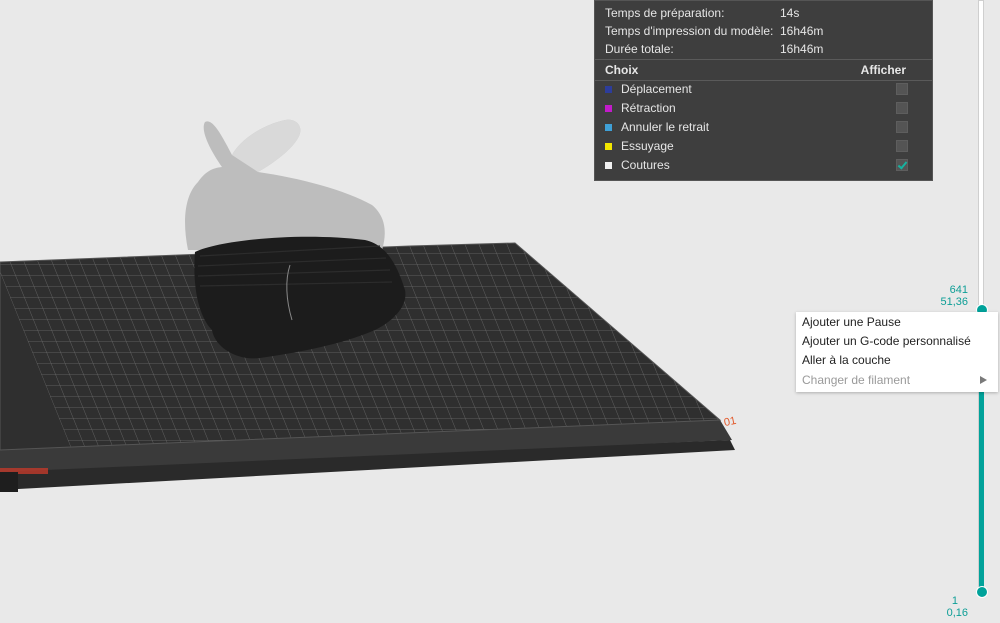 The height and width of the screenshot is (623, 1000). Describe the element at coordinates (957, 613) in the screenshot. I see `bottom-layer-height: 0,16` at that location.